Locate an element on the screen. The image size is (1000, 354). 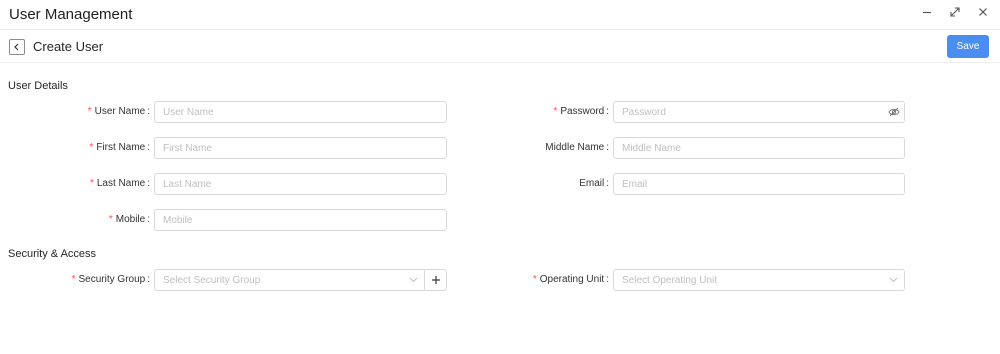
middle-name-label: Middle Name: is located at coordinates (577, 147).